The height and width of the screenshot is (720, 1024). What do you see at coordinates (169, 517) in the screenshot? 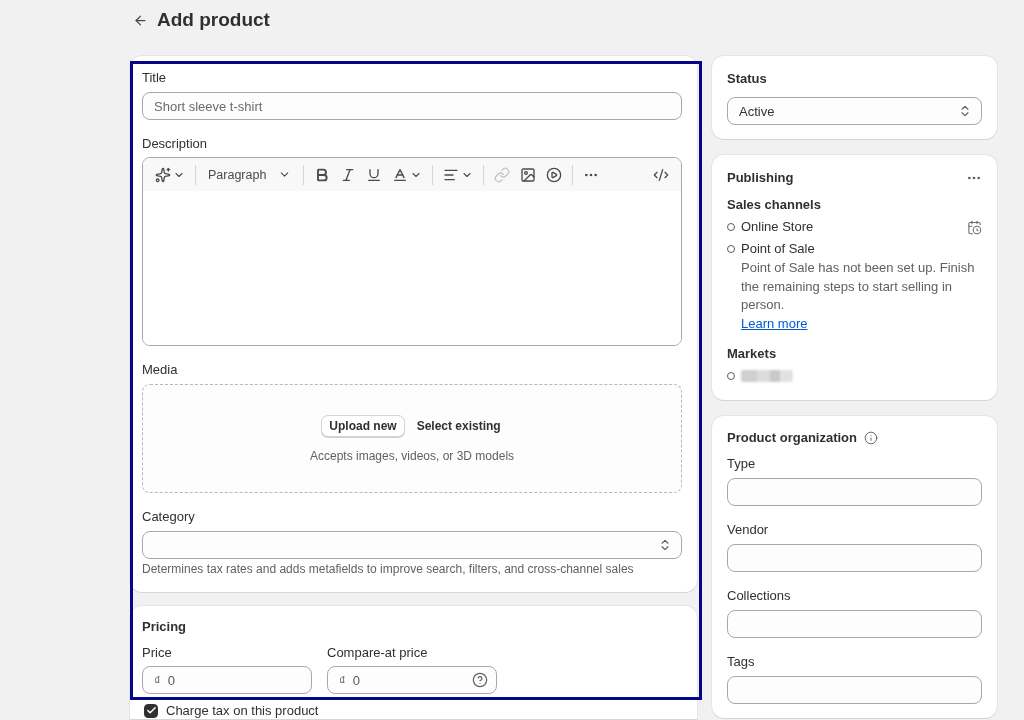
I see `field-label: Category` at bounding box center [169, 517].